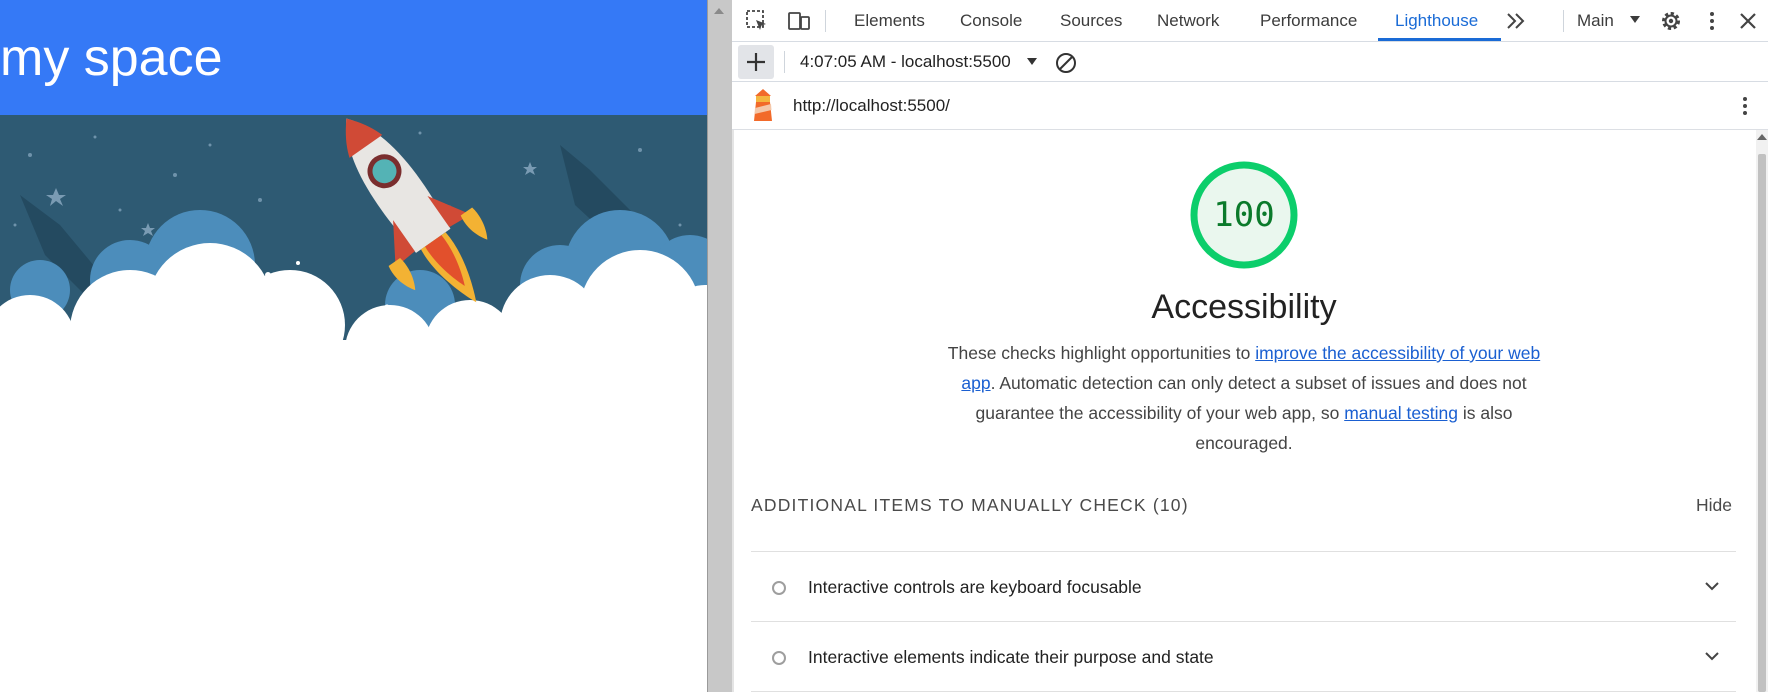  I want to click on hide-manual-checks-button: Hide, so click(1714, 505).